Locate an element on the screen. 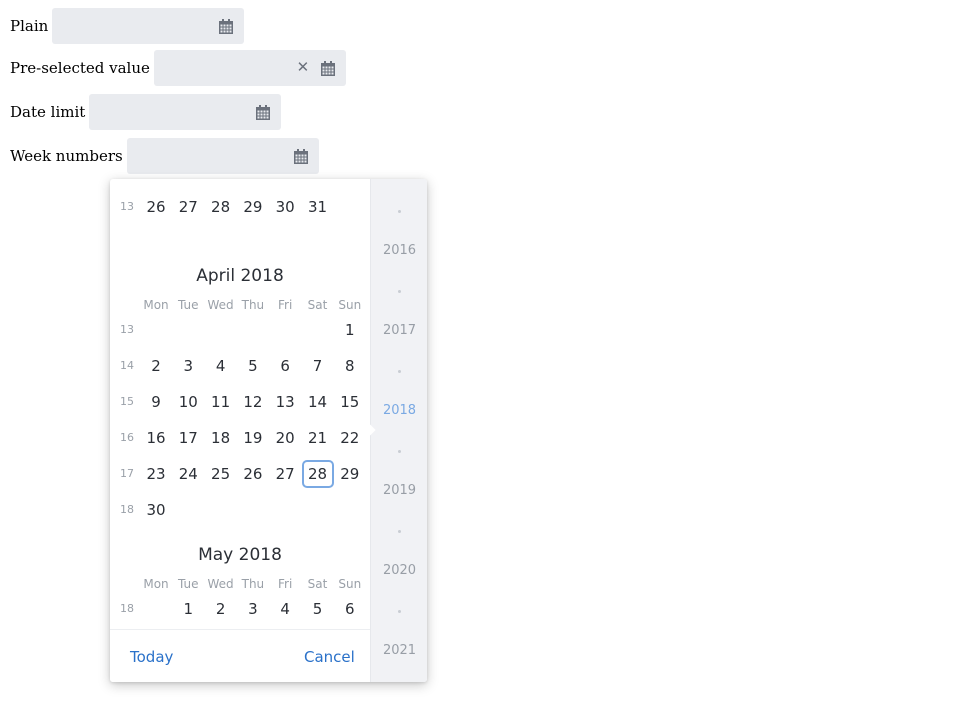 The width and height of the screenshot is (975, 705). day-cell: 12 is located at coordinates (253, 402).